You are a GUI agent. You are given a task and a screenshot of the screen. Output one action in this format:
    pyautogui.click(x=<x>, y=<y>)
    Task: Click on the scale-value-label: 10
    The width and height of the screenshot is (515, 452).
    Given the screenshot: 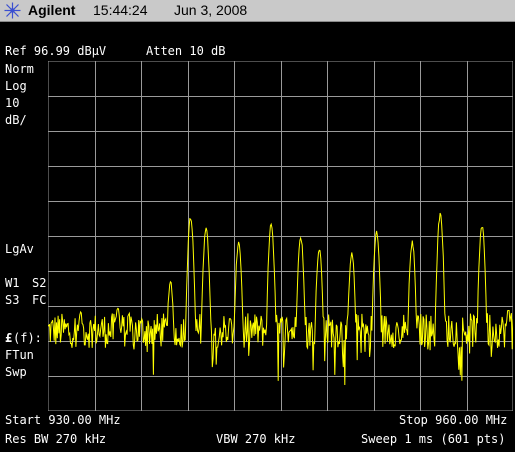 What is the action you would take?
    pyautogui.click(x=12, y=103)
    